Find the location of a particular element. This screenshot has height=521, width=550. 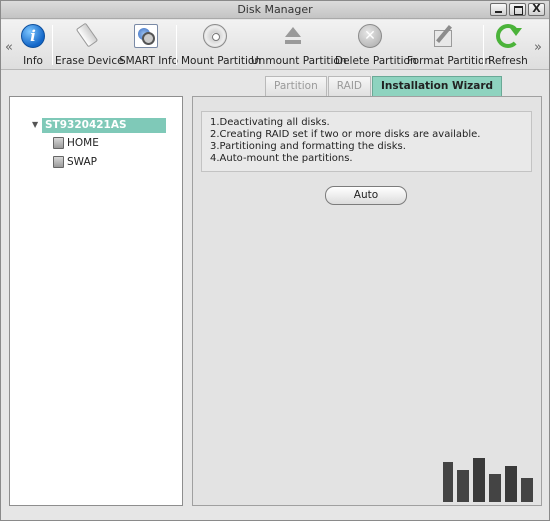

tree-item-label: SWAP is located at coordinates (82, 162).